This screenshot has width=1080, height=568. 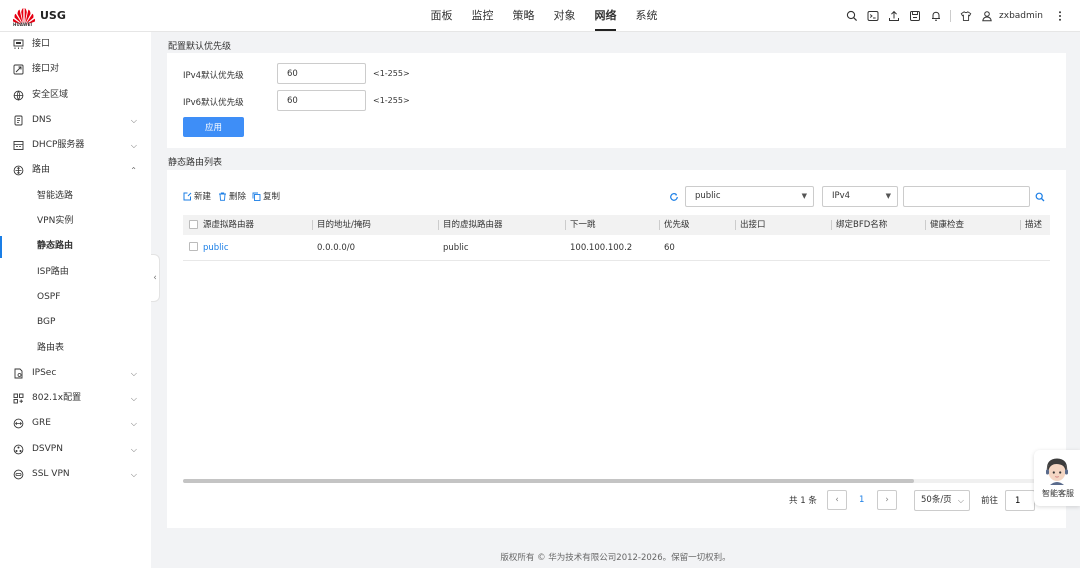 What do you see at coordinates (482, 16) in the screenshot?
I see `nav-monitor: 监控` at bounding box center [482, 16].